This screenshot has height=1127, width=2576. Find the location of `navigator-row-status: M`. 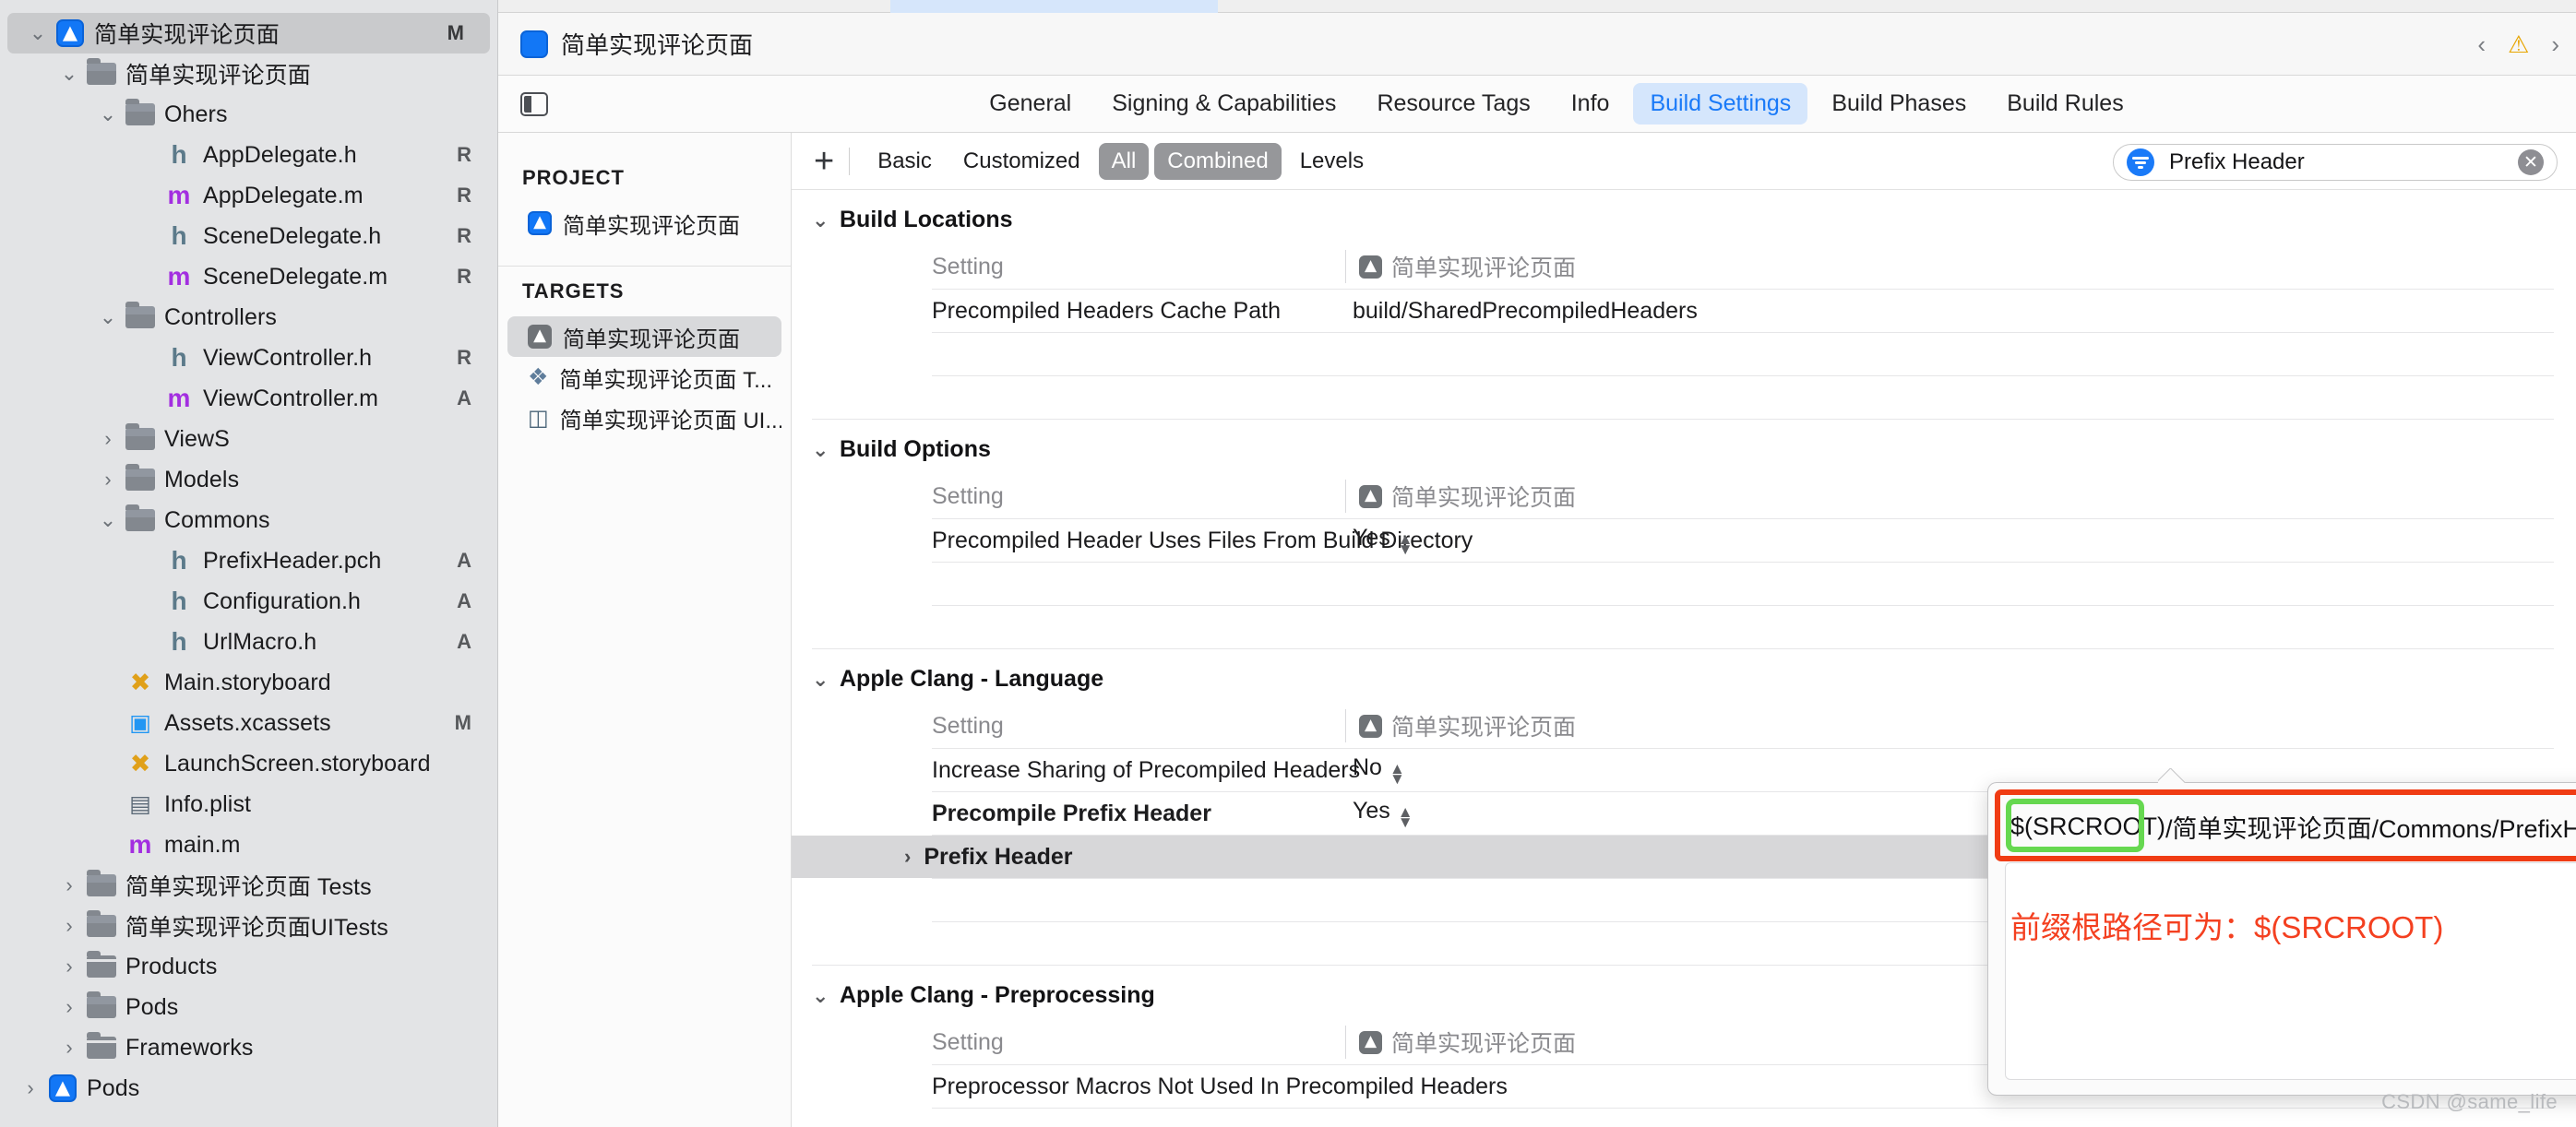

navigator-row-status: M is located at coordinates (463, 722).